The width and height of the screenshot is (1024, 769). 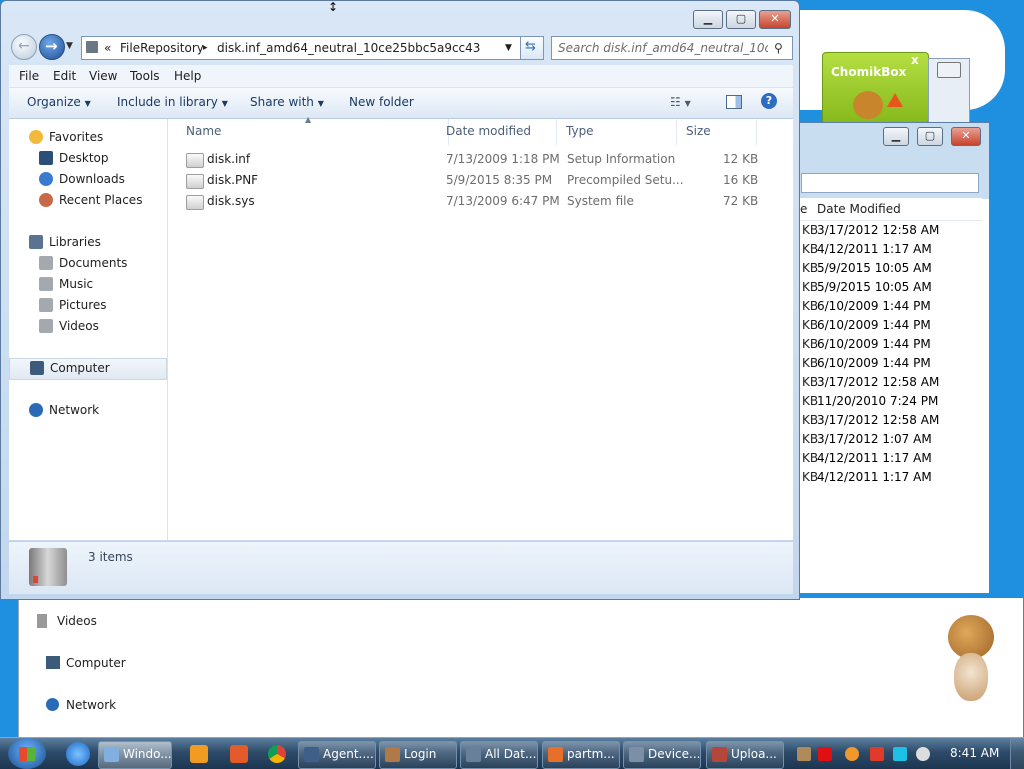 I want to click on search-icon: ⚲, so click(x=778, y=48).